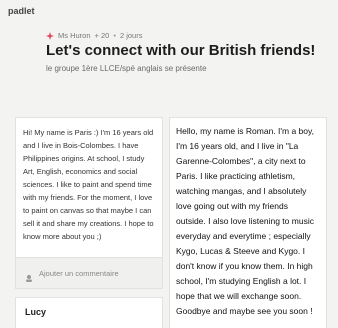 This screenshot has height=328, width=338. What do you see at coordinates (29, 275) in the screenshot?
I see `comment-avatar-icon` at bounding box center [29, 275].